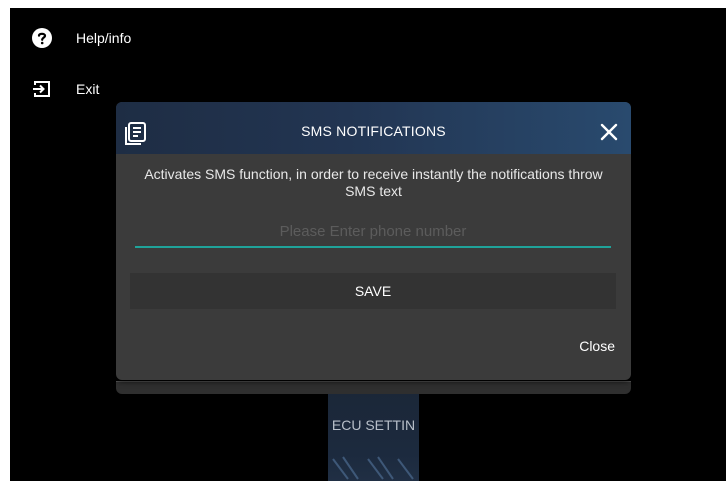 The image size is (726, 481). What do you see at coordinates (373, 232) in the screenshot?
I see `phone-number-input` at bounding box center [373, 232].